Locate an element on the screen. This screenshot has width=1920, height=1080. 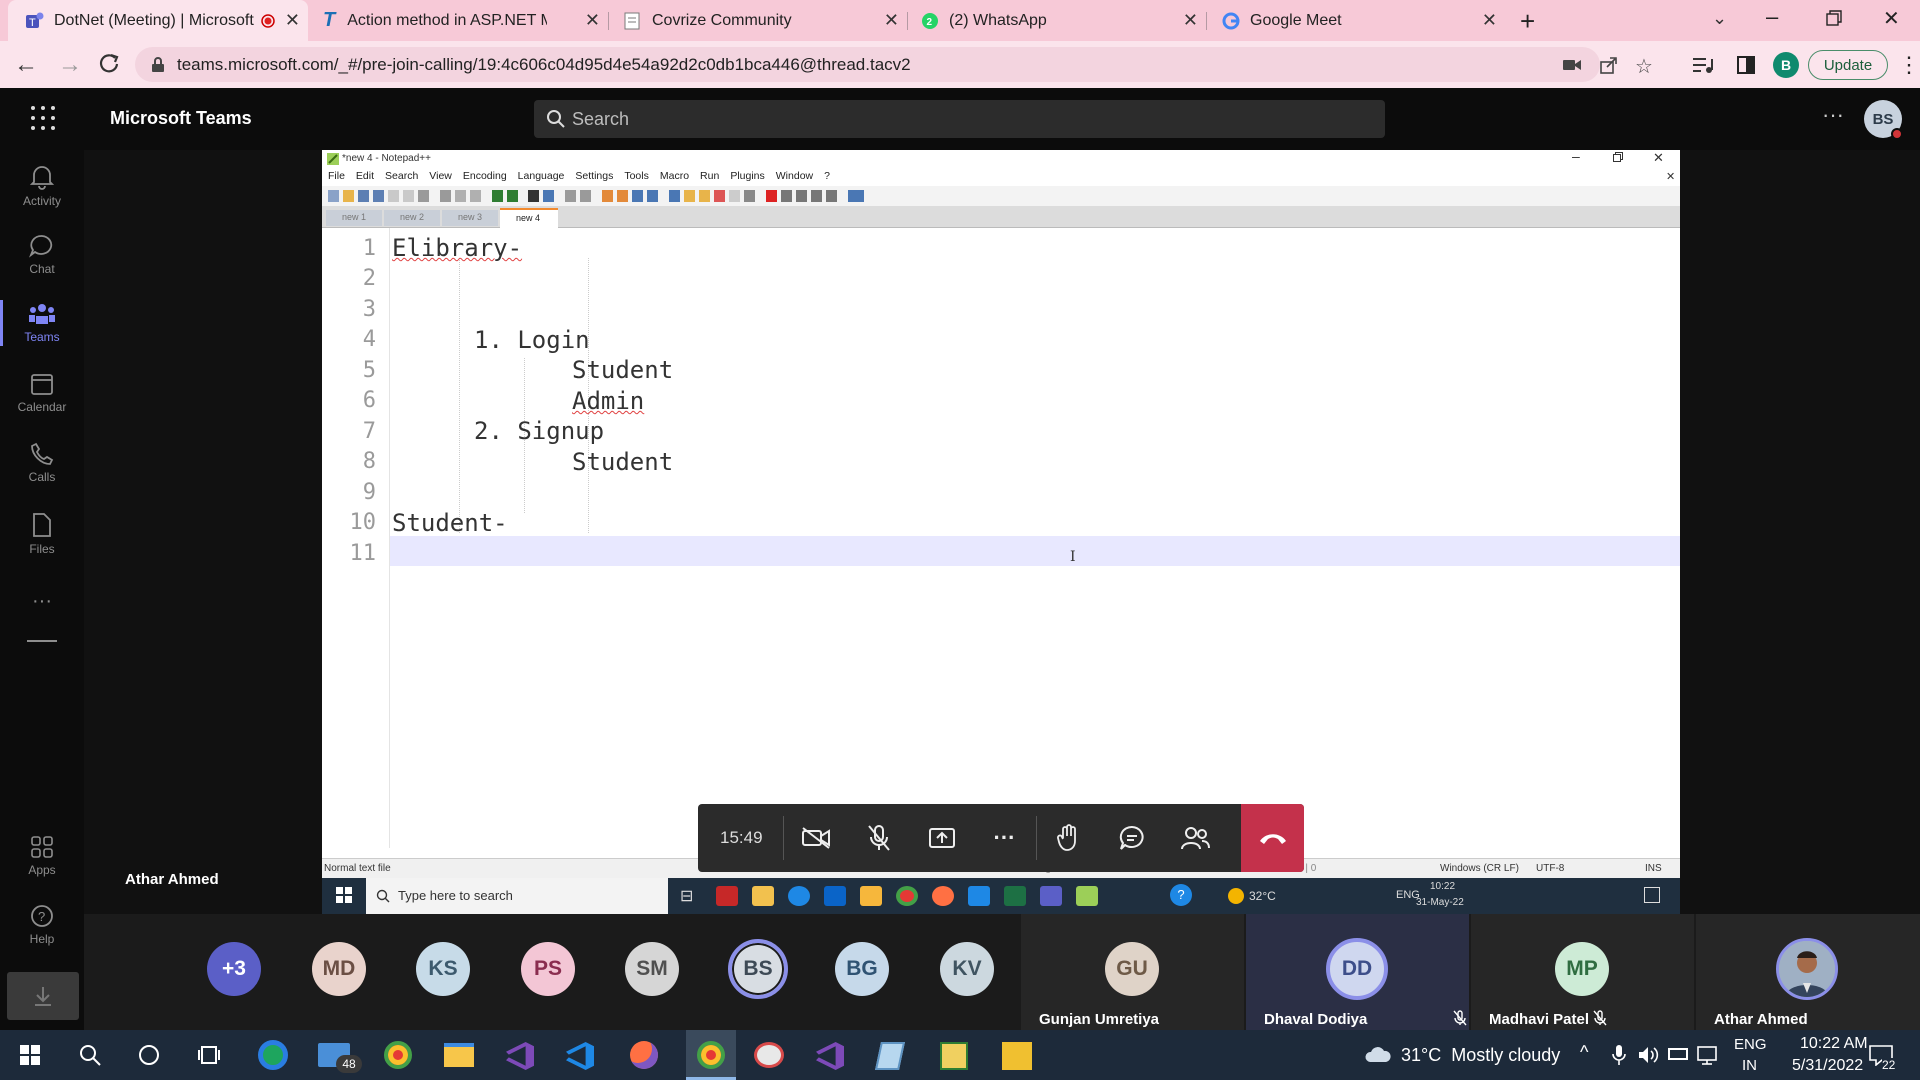
volume-icon is located at coordinates (1648, 1055).